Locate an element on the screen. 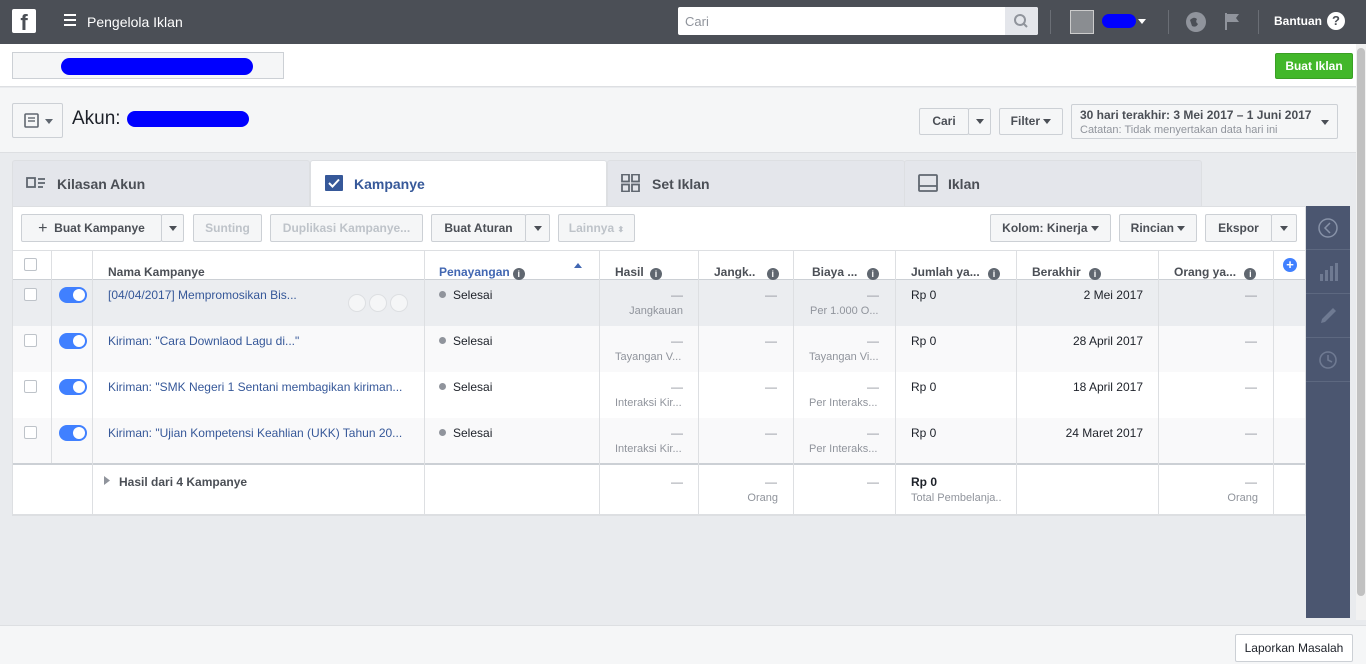 Image resolution: width=1366 pixels, height=664 pixels. search-input is located at coordinates (841, 21).